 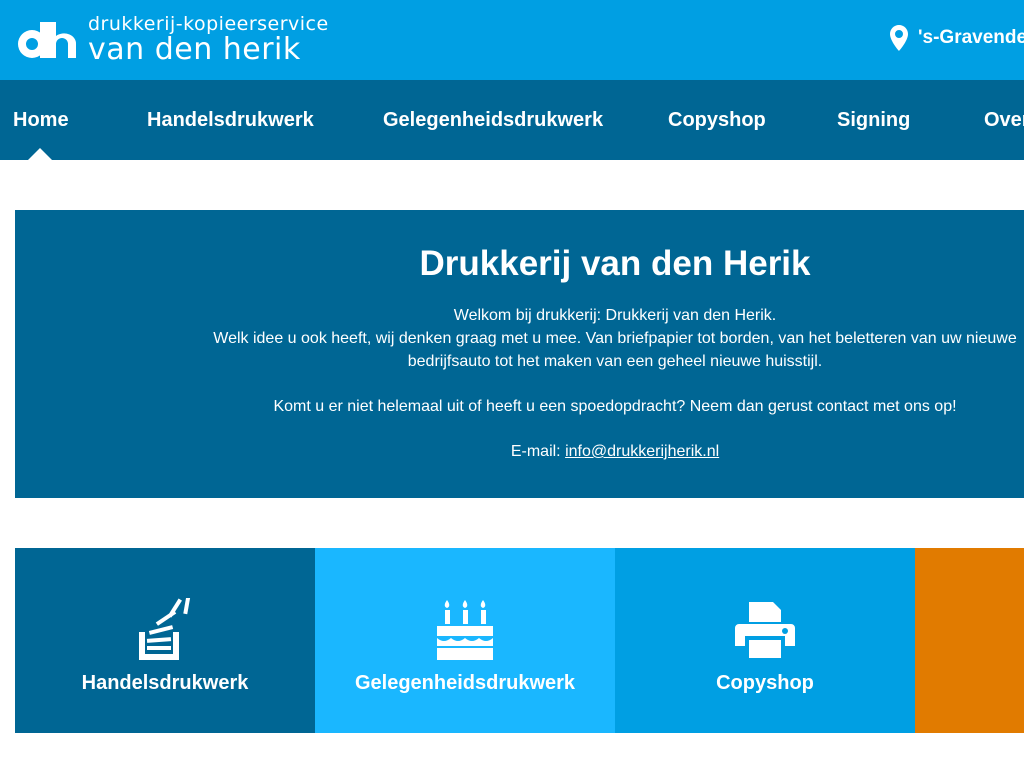 What do you see at coordinates (165, 629) in the screenshot?
I see `paper-stack-icon` at bounding box center [165, 629].